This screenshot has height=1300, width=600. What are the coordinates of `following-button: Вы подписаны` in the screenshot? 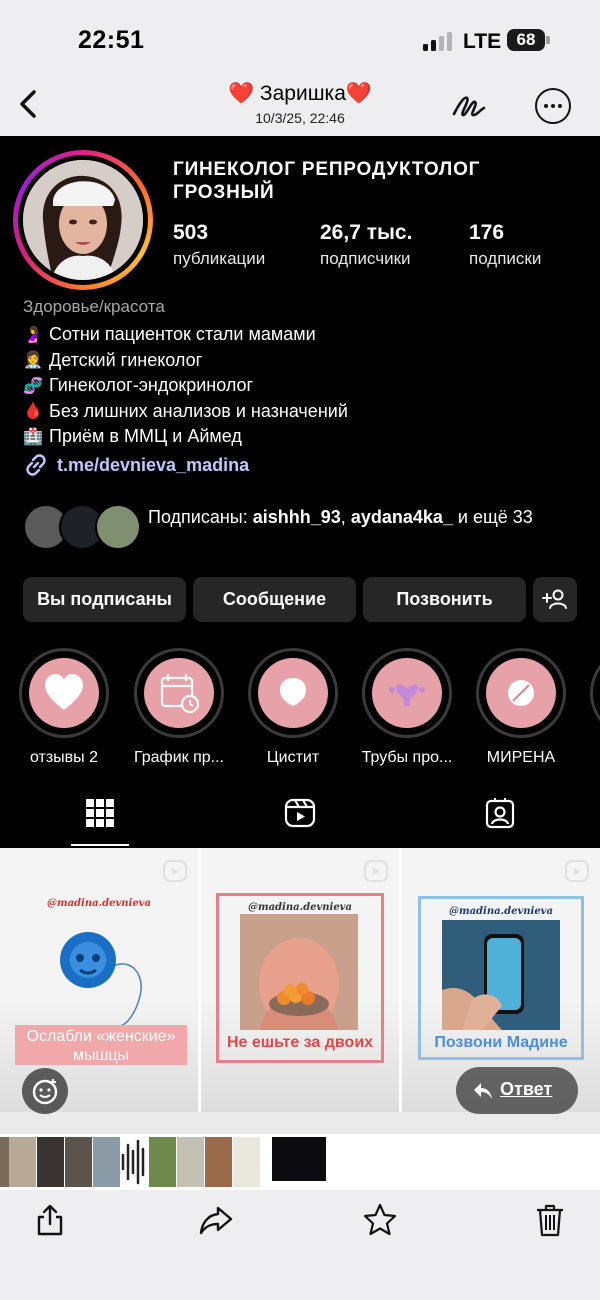 It's located at (104, 599).